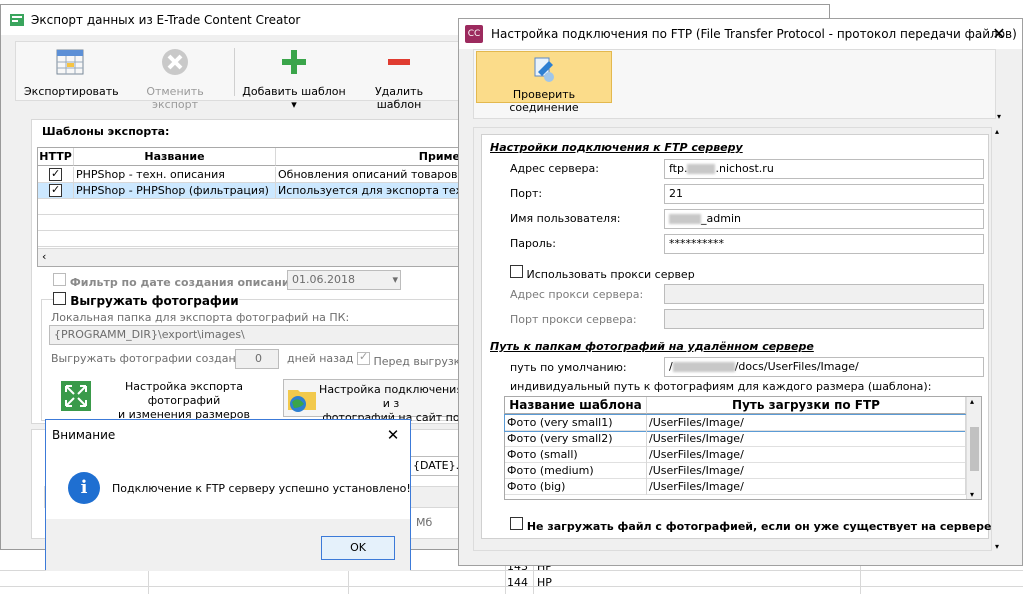 The height and width of the screenshot is (594, 1023). Describe the element at coordinates (577, 294) in the screenshot. I see `proxy-address-label: Адрес прокси сервера:` at that location.